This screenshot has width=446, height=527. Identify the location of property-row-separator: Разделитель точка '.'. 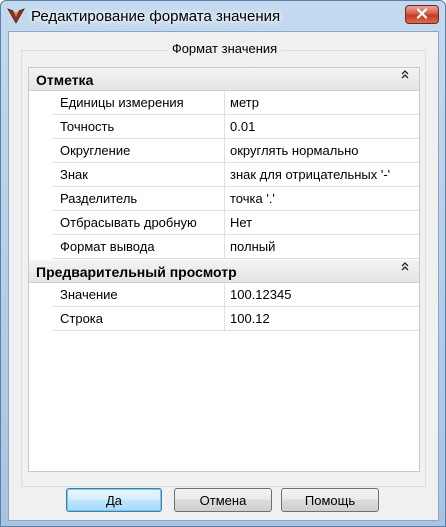
(235, 199).